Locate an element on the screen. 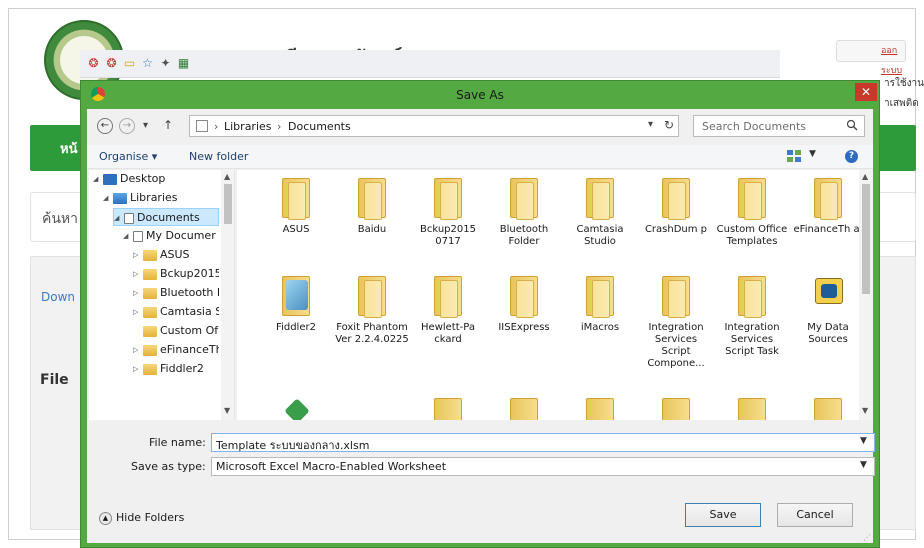 This screenshot has height=548, width=924. resize-grip-icon: ⋰ is located at coordinates (867, 537).